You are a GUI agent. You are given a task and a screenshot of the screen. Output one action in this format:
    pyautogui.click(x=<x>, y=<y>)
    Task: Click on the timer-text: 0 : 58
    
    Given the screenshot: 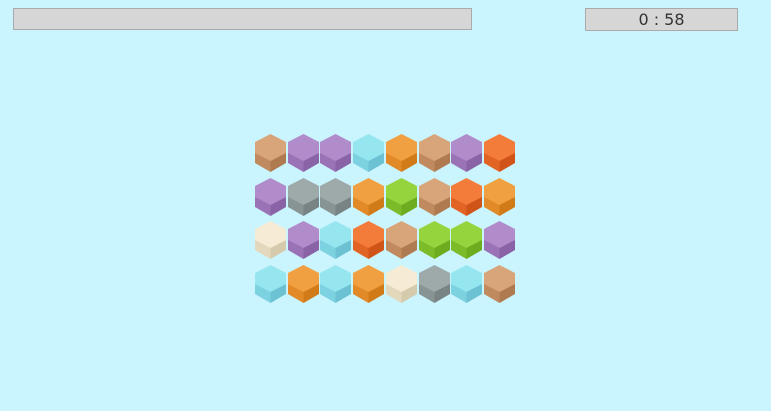 What is the action you would take?
    pyautogui.click(x=661, y=19)
    